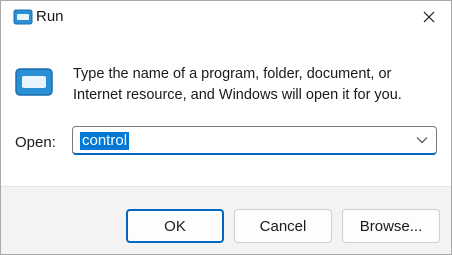  I want to click on close-button, so click(429, 17).